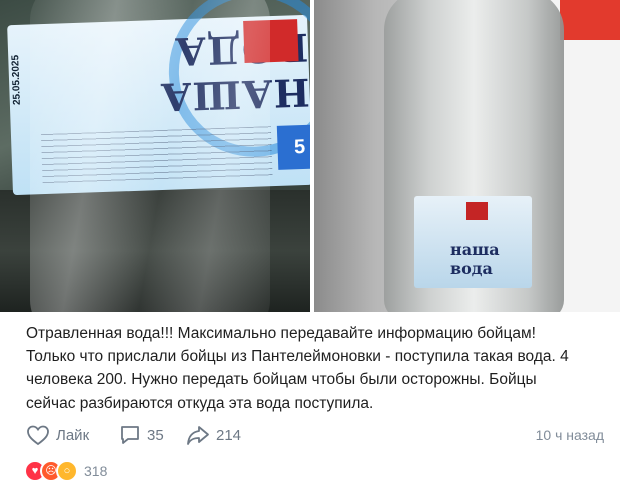  What do you see at coordinates (16, 80) in the screenshot?
I see `bottle-date: 25.05.2025` at bounding box center [16, 80].